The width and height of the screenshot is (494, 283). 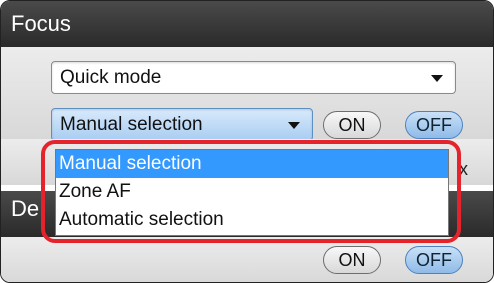 I want to click on af-point-select: Manual selection, so click(x=182, y=124).